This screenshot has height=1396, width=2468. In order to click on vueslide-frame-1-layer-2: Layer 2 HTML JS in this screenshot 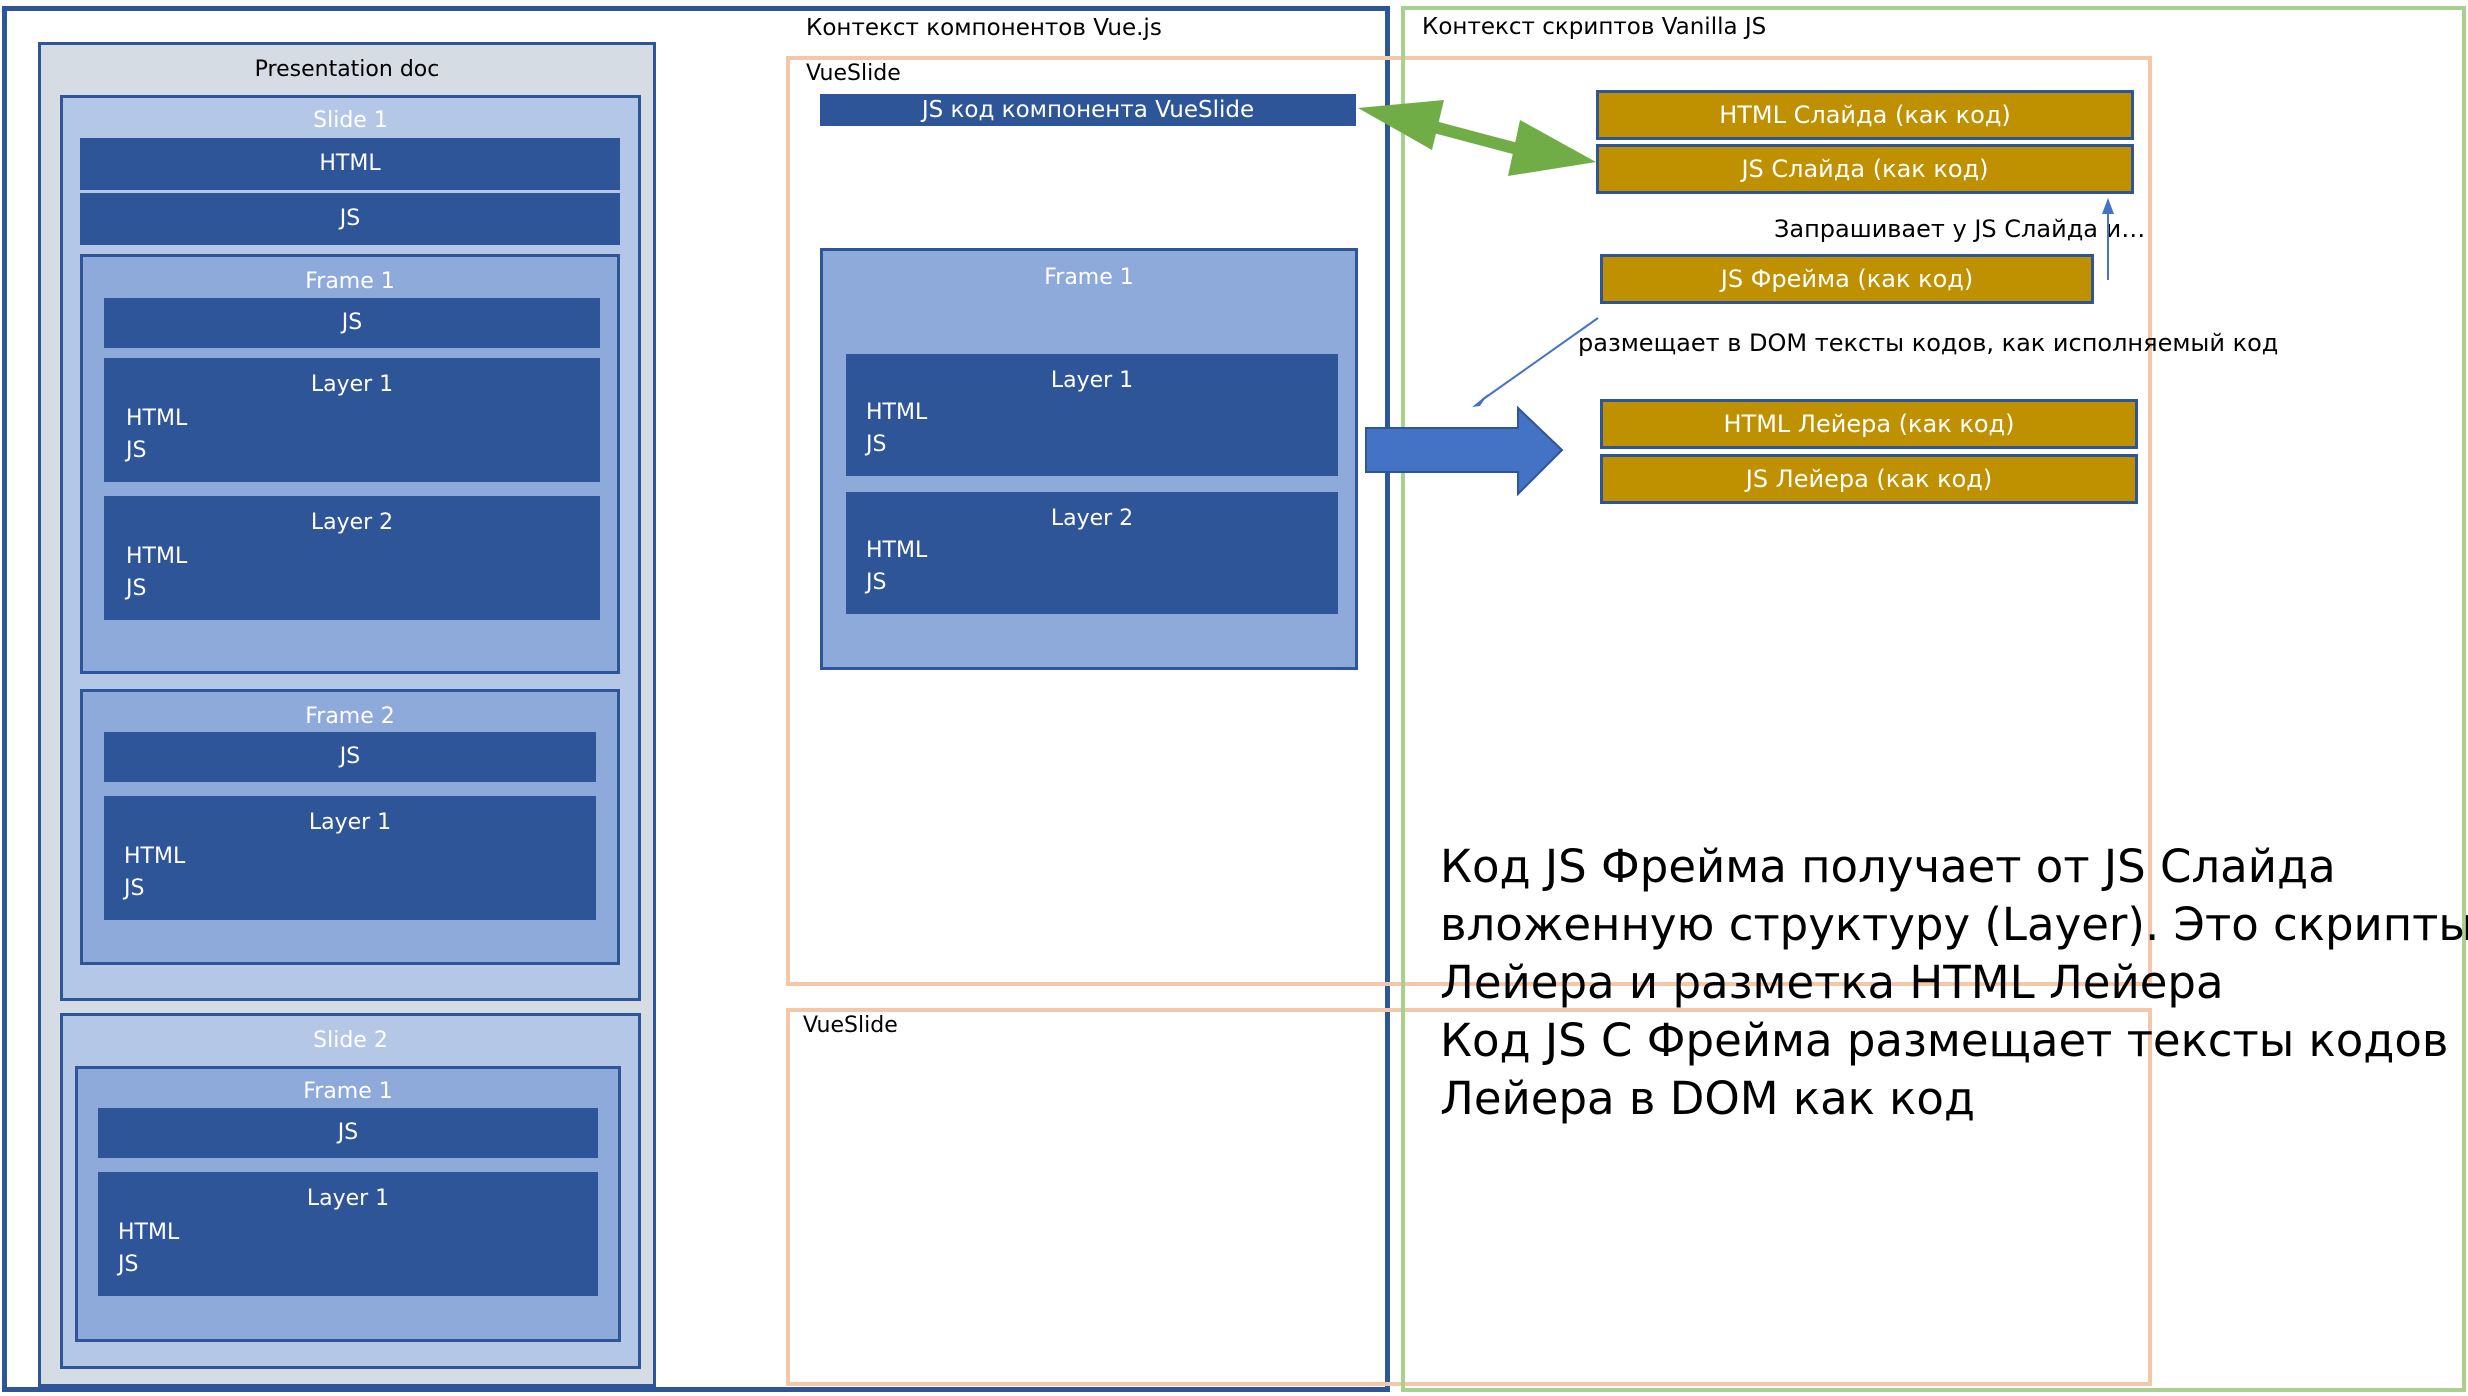, I will do `click(1092, 553)`.